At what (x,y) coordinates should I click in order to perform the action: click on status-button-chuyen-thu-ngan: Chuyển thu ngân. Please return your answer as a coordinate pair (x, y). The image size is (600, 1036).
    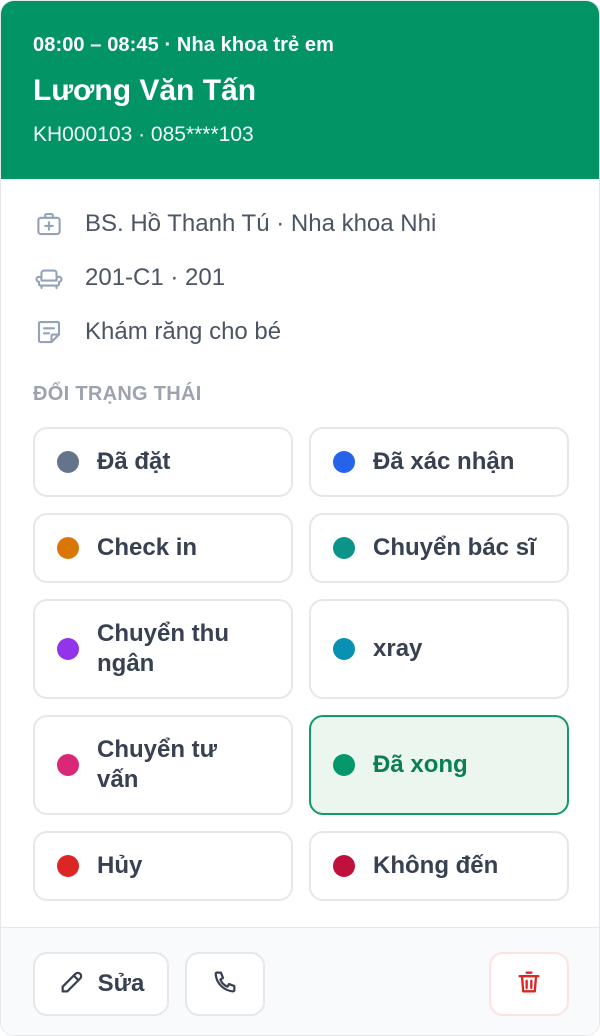
    Looking at the image, I should click on (163, 649).